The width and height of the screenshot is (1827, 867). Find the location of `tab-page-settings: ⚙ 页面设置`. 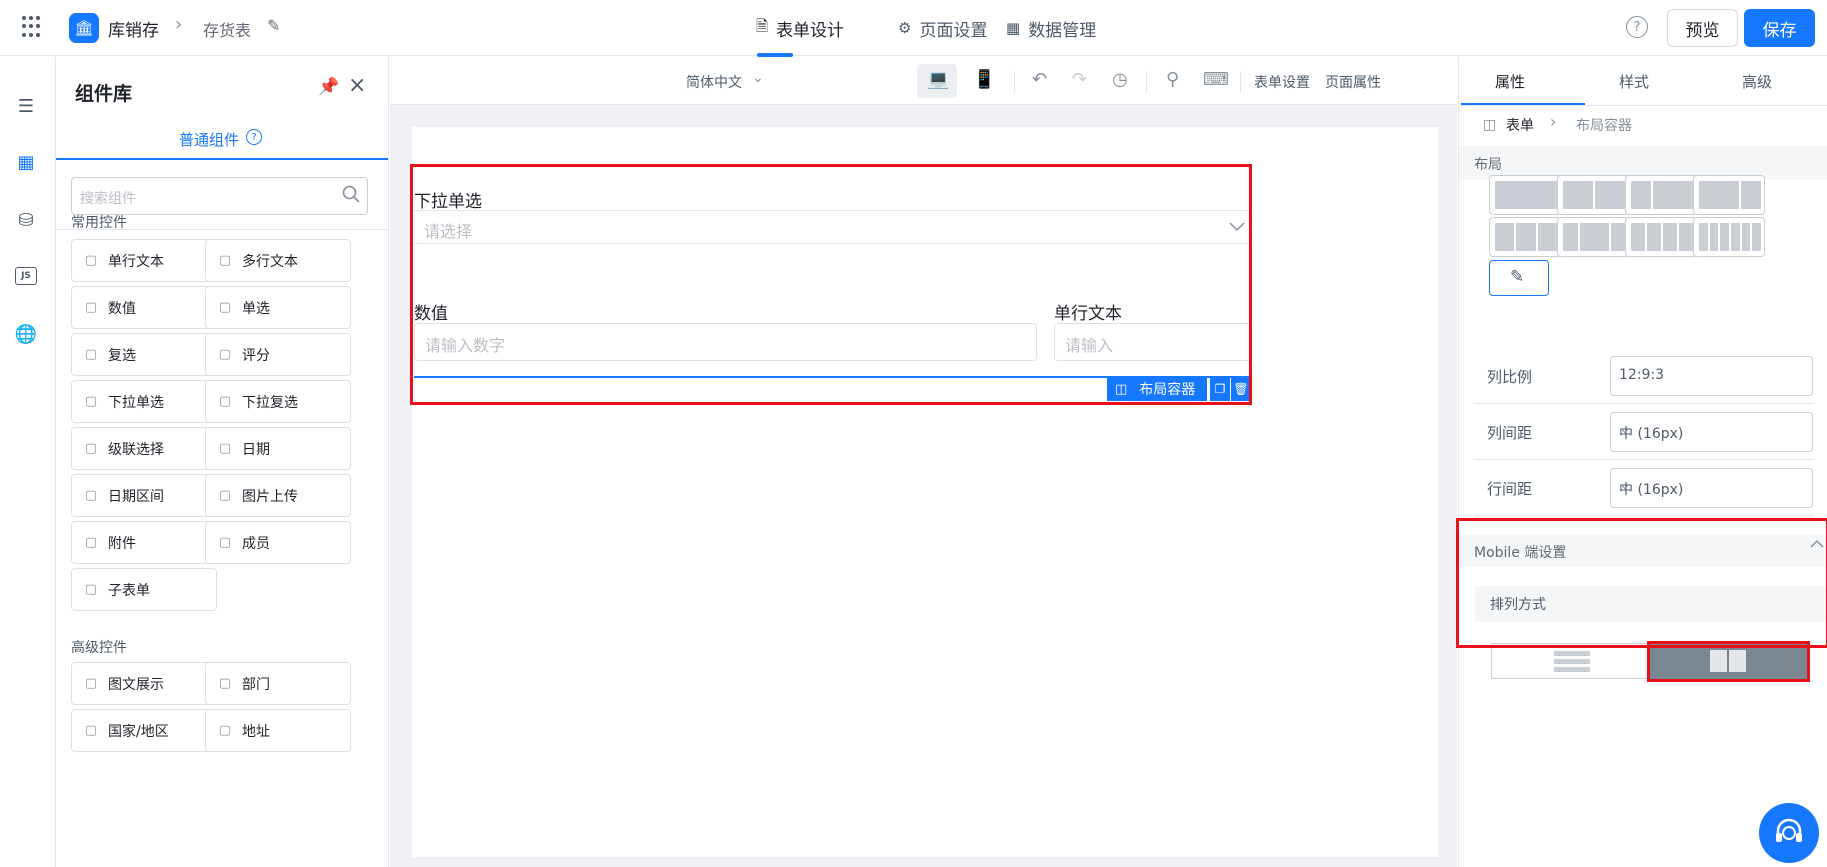

tab-page-settings: ⚙ 页面设置 is located at coordinates (942, 28).